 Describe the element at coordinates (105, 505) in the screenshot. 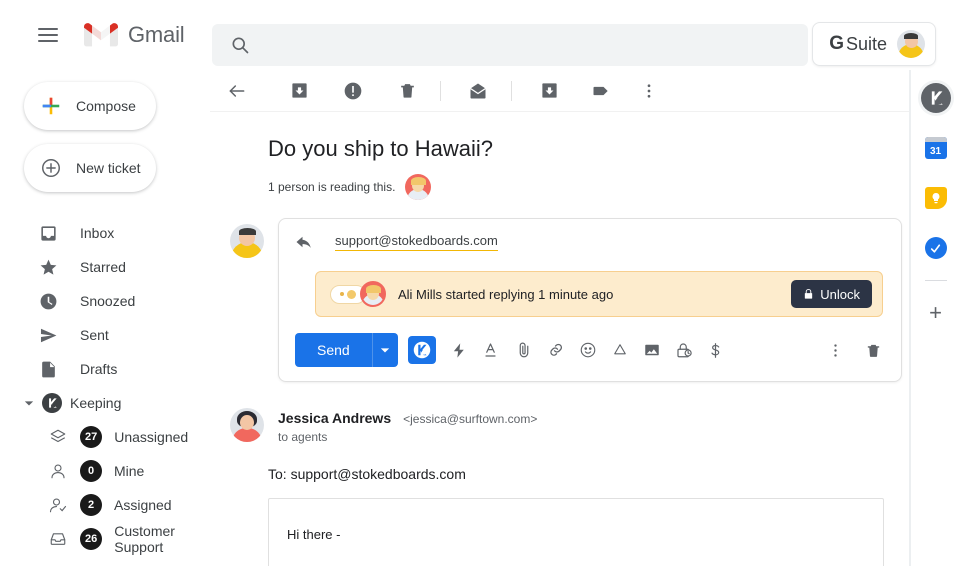

I see `sidebar-item-assigned: 2 Assigned` at that location.